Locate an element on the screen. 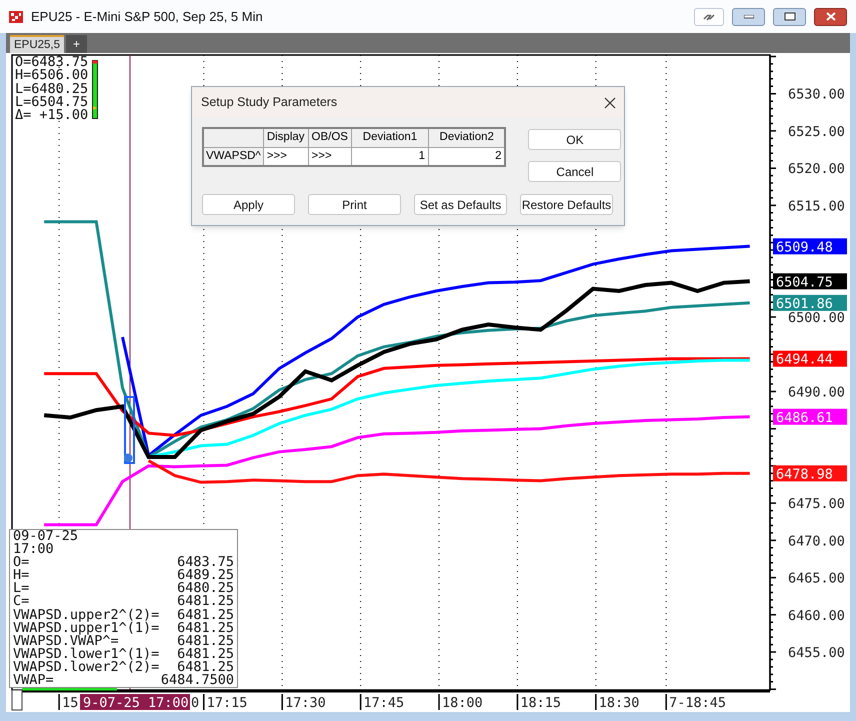 The height and width of the screenshot is (721, 856). data-label: VWAPSD.lower1^(1)= is located at coordinates (86, 654).